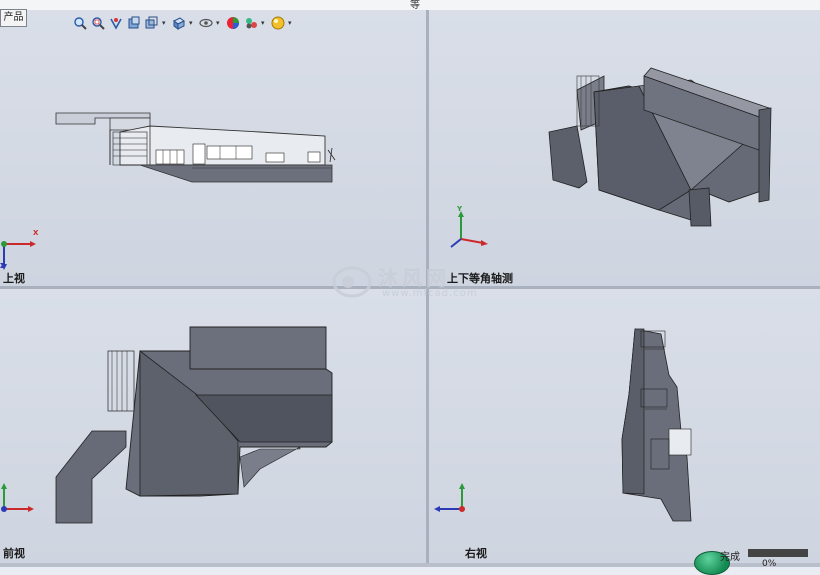  Describe the element at coordinates (14, 553) in the screenshot. I see `viewport-label-front: 前视` at that location.